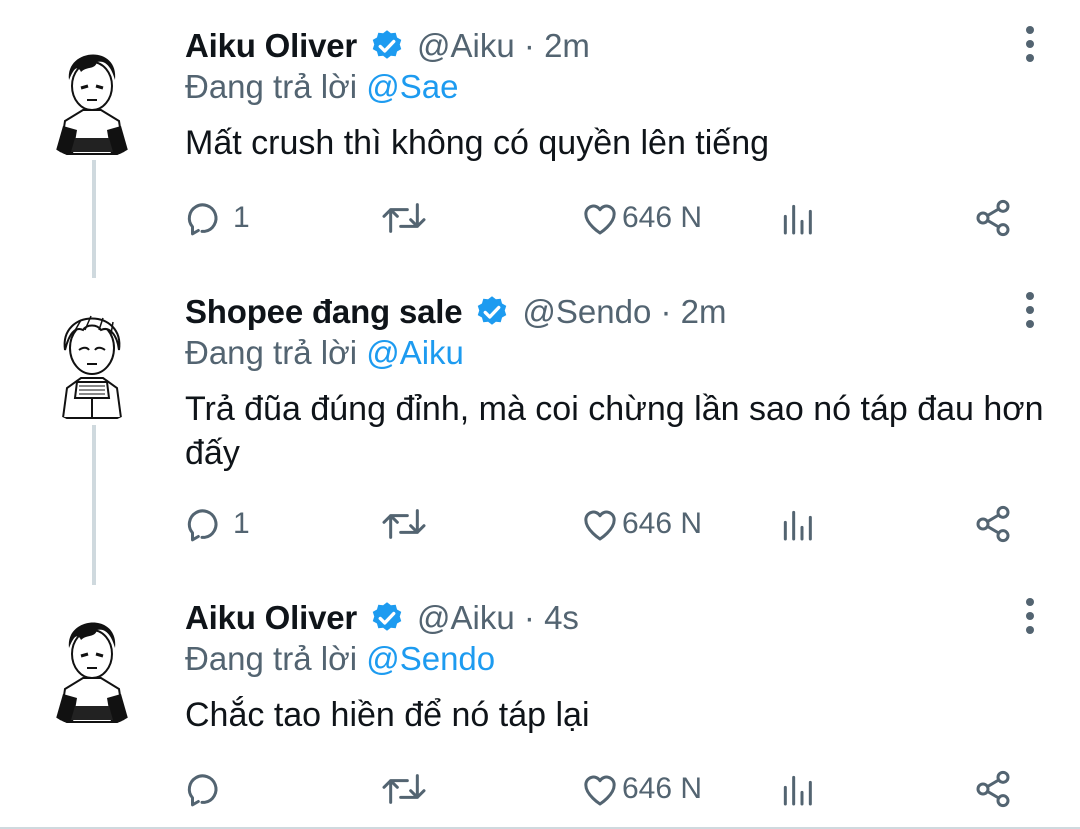  What do you see at coordinates (415, 352) in the screenshot?
I see `mention-link: @Aiku` at bounding box center [415, 352].